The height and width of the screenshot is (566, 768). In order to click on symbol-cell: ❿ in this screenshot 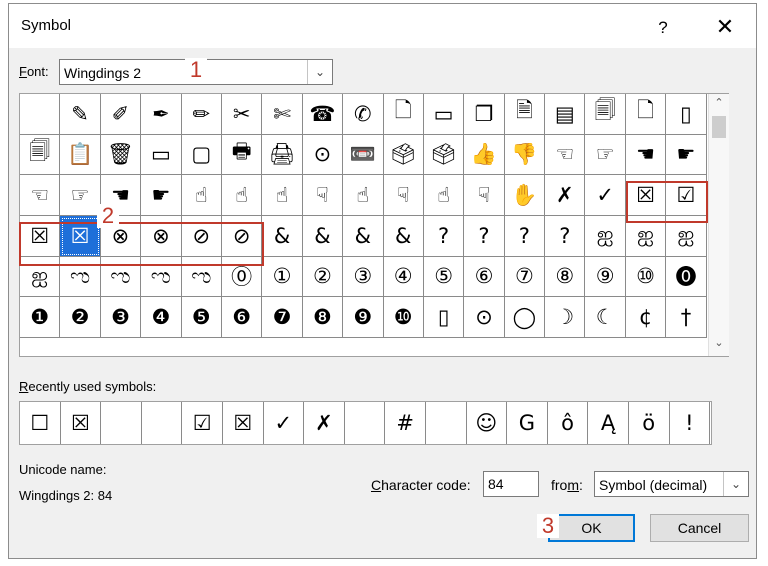, I will do `click(403, 317)`.